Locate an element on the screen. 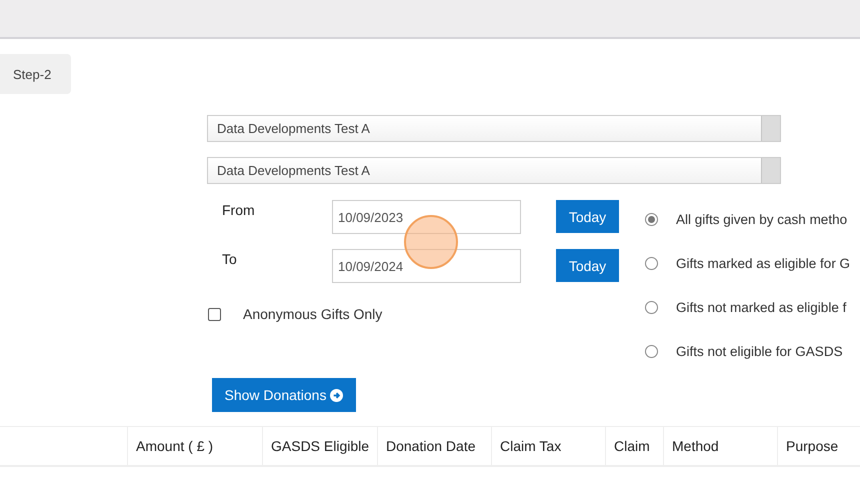 The height and width of the screenshot is (481, 860). column-header: GASDS Eligible is located at coordinates (319, 446).